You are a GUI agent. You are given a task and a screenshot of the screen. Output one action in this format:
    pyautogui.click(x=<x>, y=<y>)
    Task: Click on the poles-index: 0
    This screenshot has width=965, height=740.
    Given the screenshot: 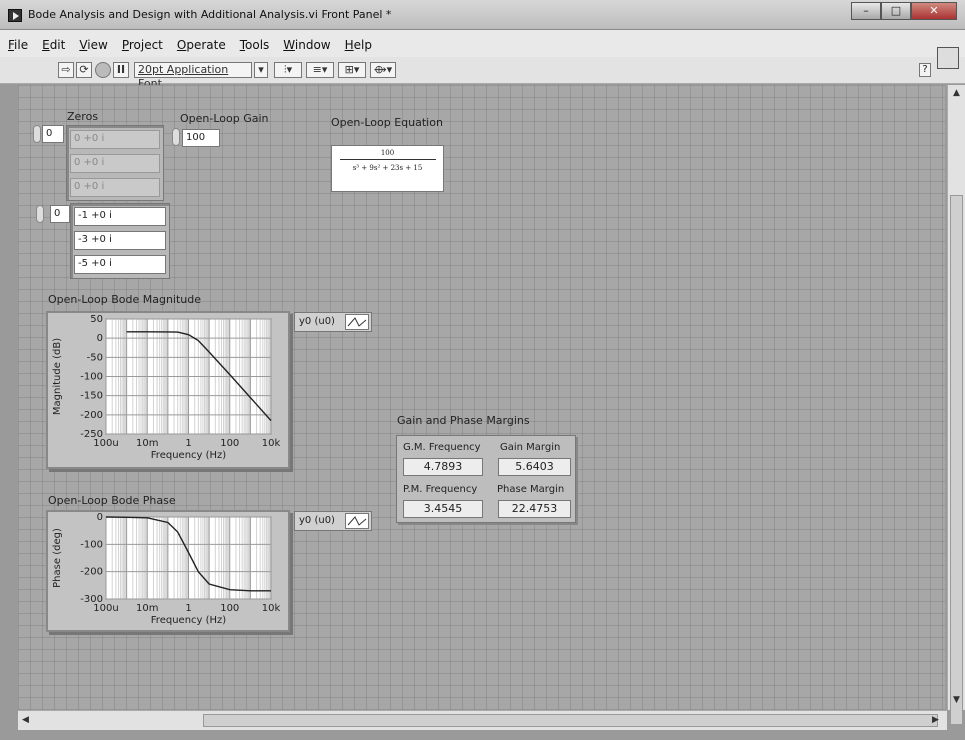 What is the action you would take?
    pyautogui.click(x=60, y=214)
    